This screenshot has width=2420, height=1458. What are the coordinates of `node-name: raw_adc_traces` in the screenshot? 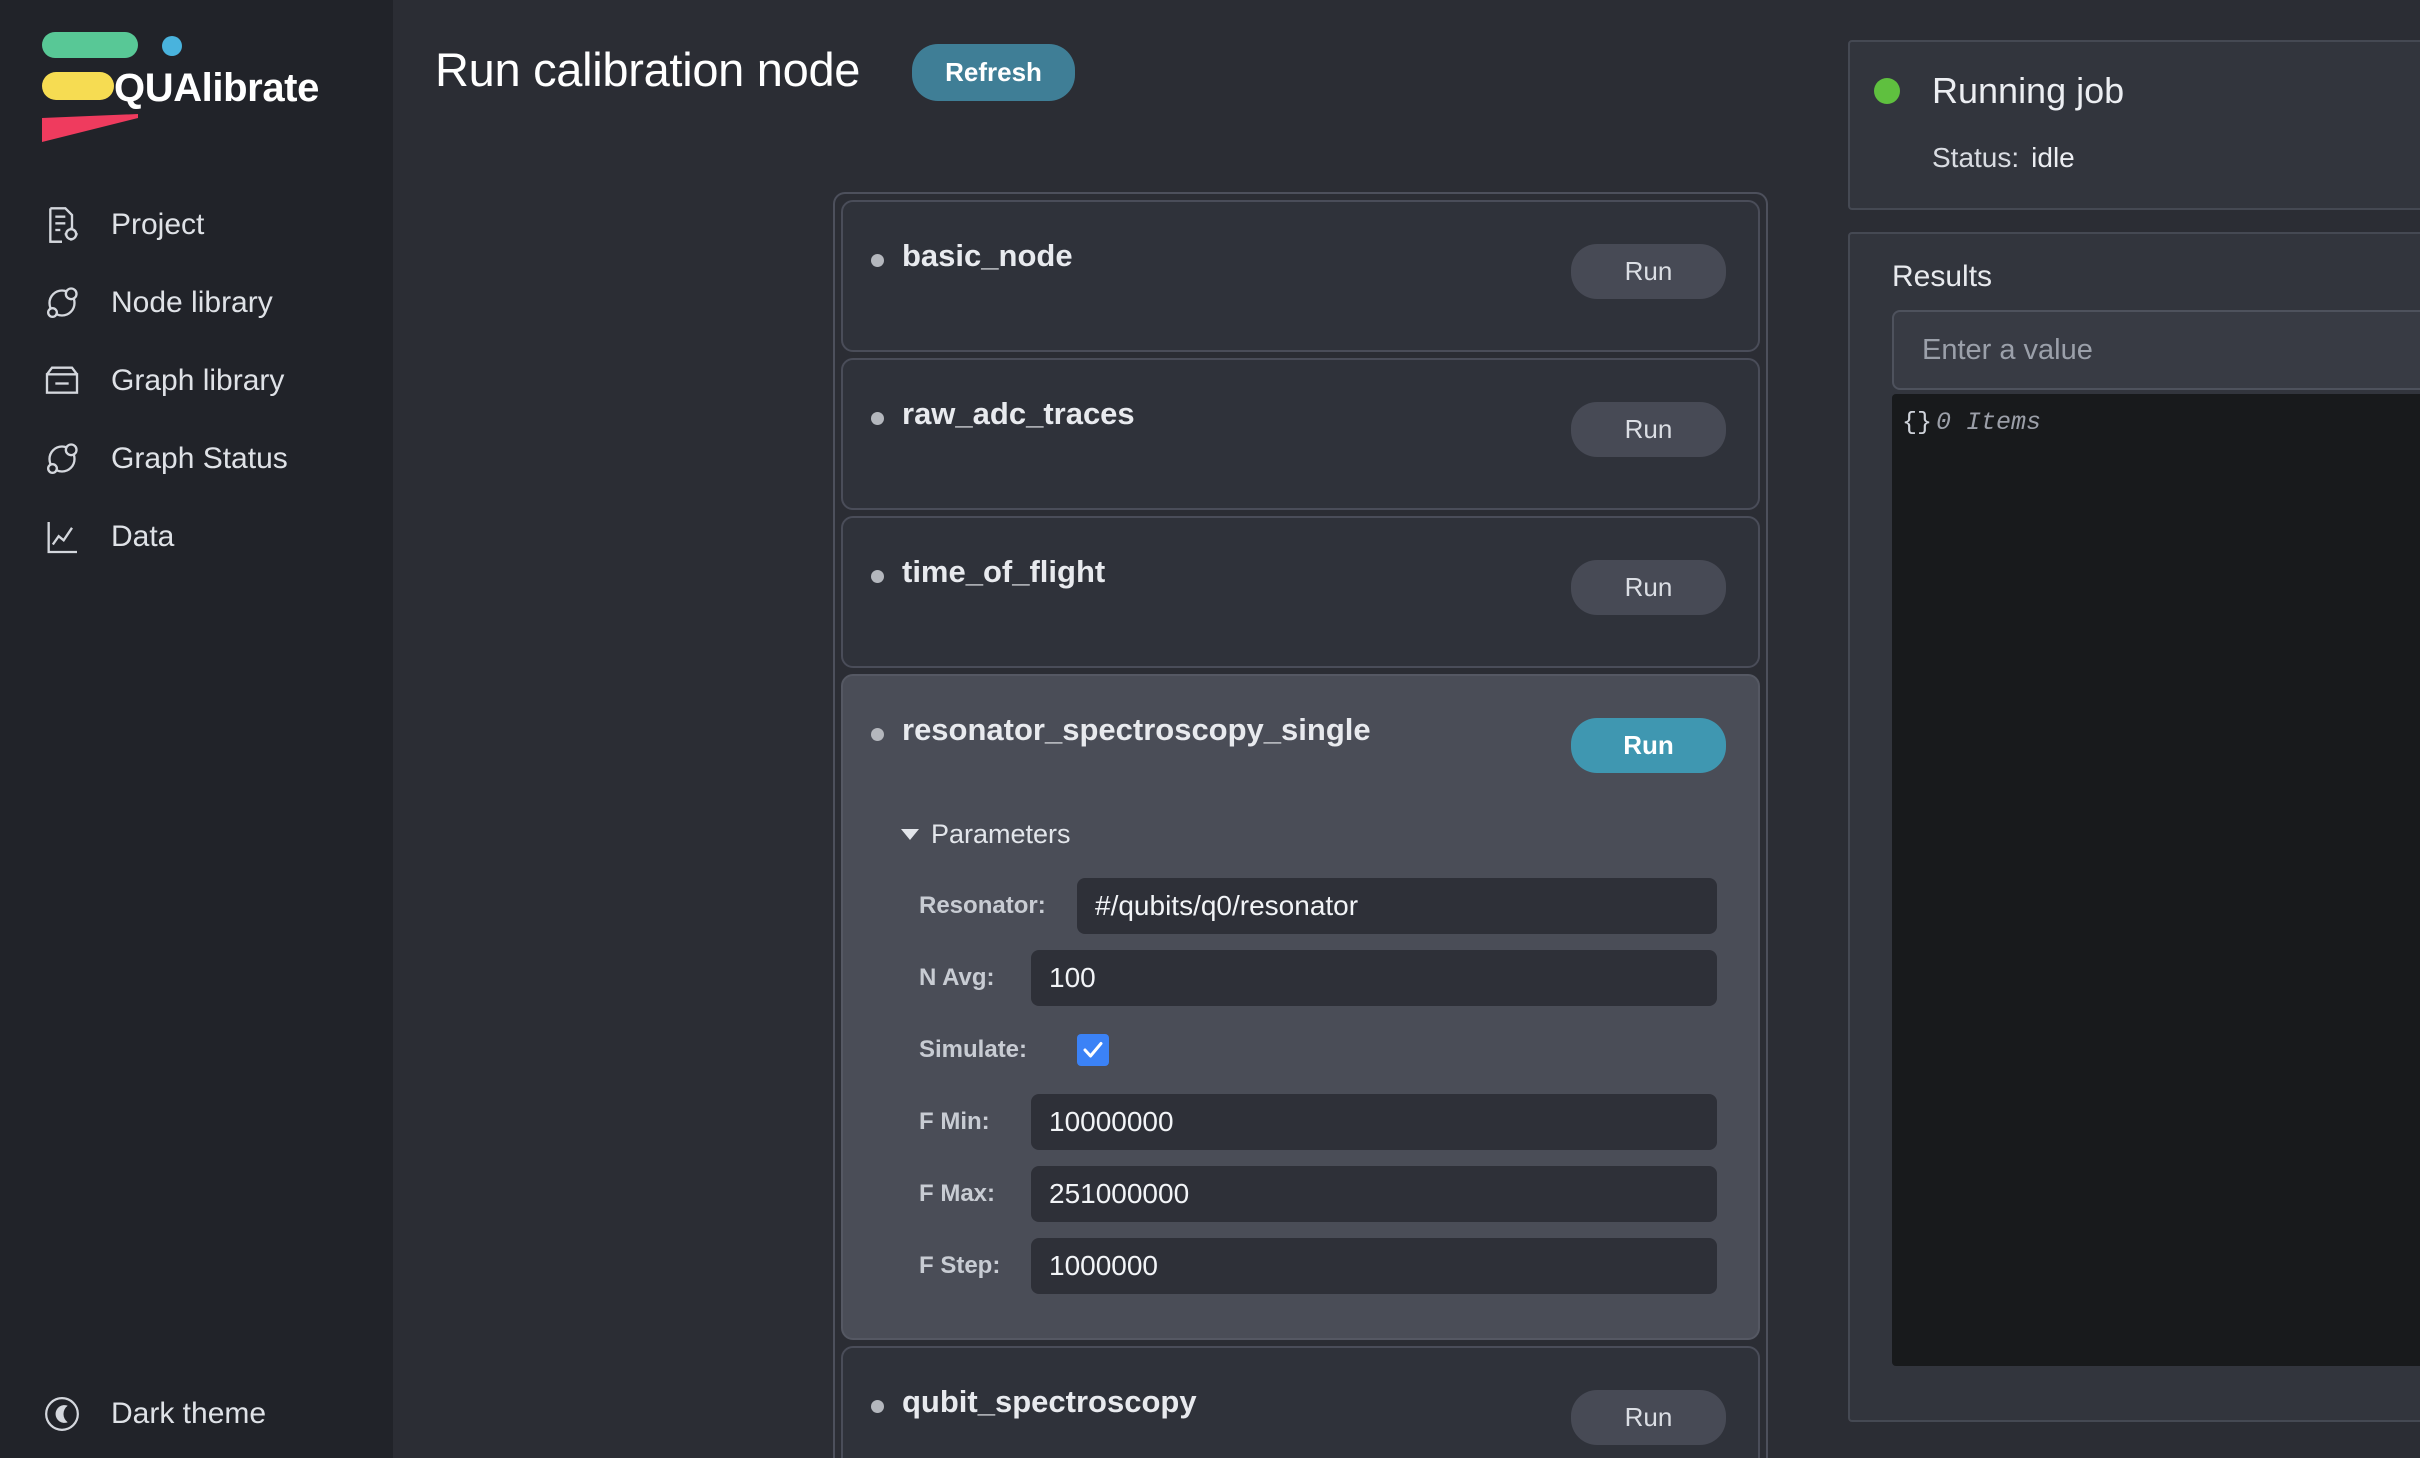 It's located at (1018, 413).